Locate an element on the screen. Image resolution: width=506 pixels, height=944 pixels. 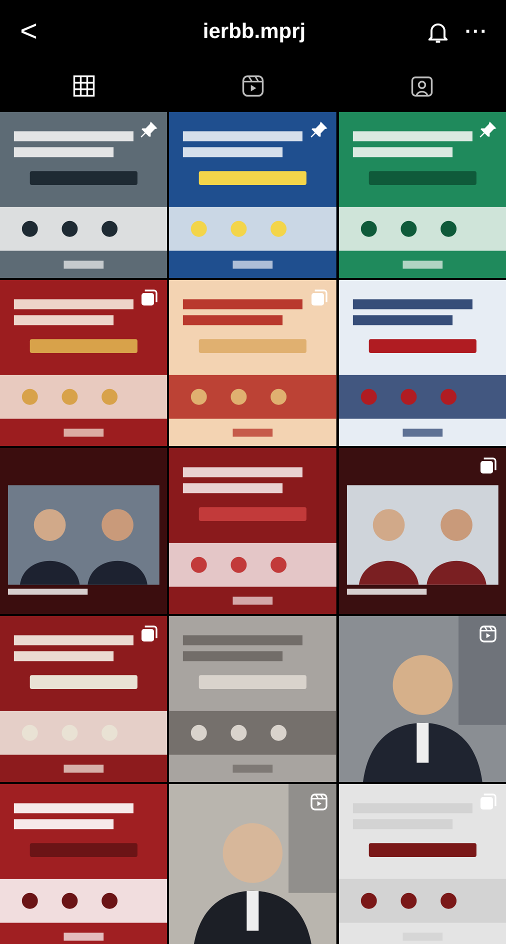
more-button: ··· is located at coordinates (476, 32).